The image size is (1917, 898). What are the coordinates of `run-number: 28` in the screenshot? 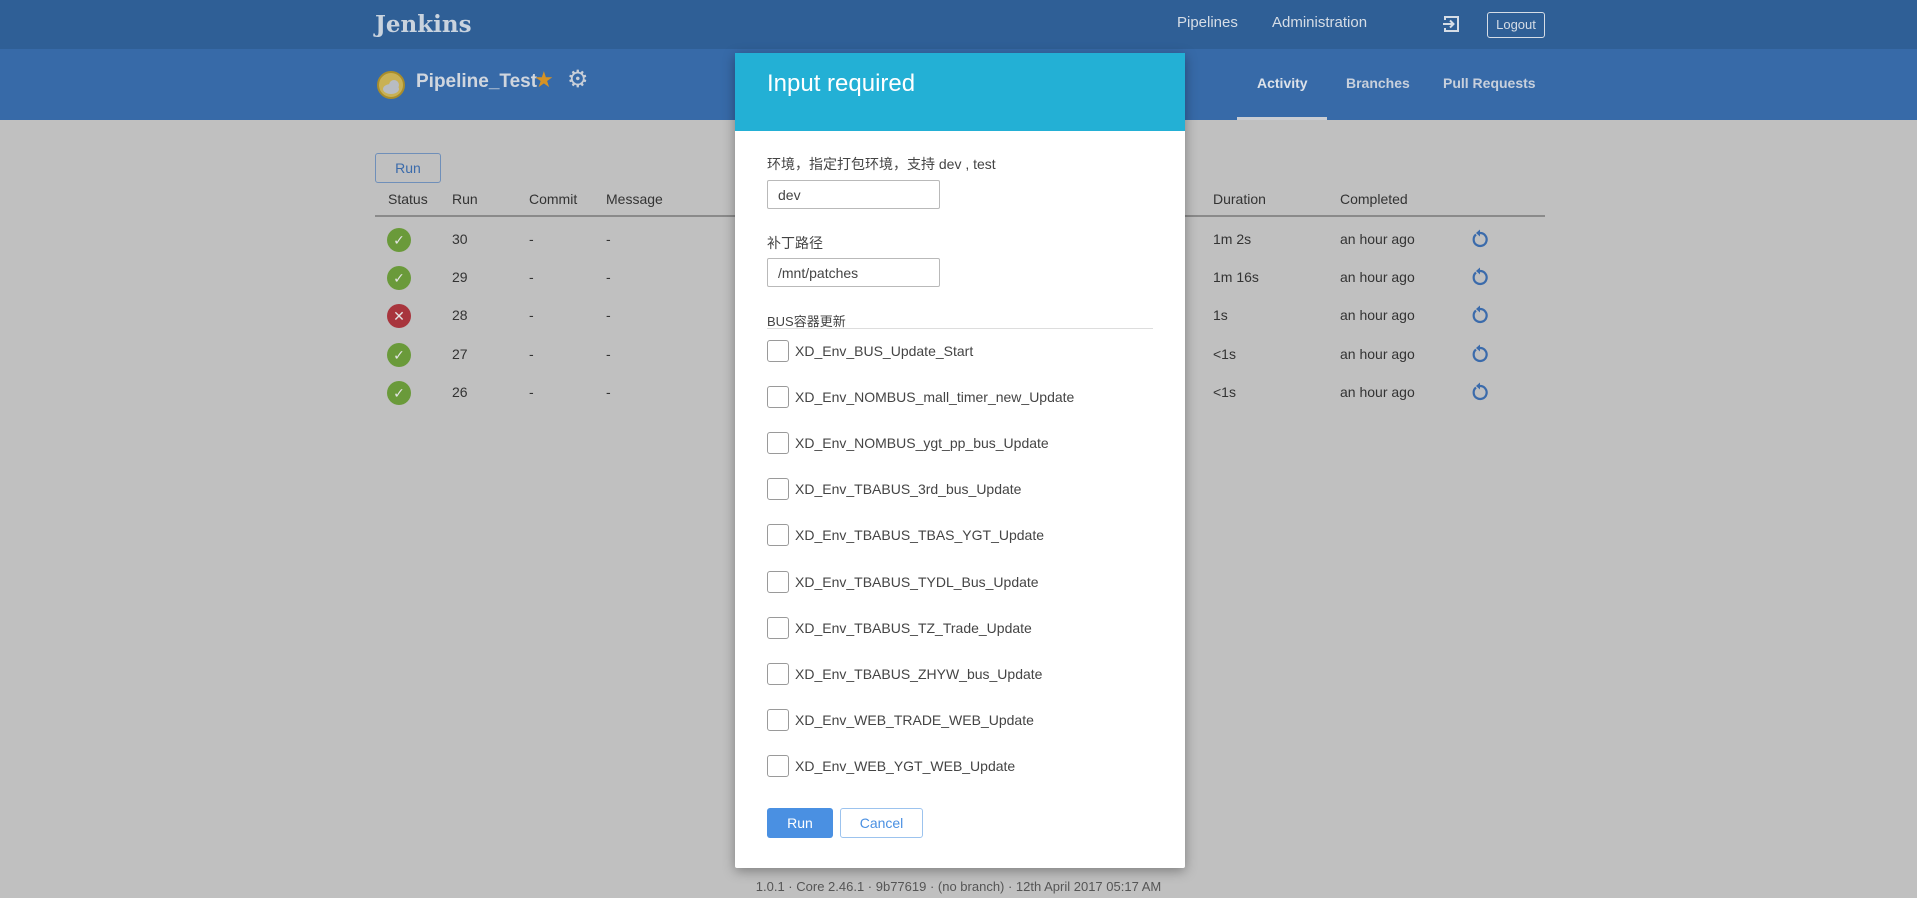 It's located at (460, 315).